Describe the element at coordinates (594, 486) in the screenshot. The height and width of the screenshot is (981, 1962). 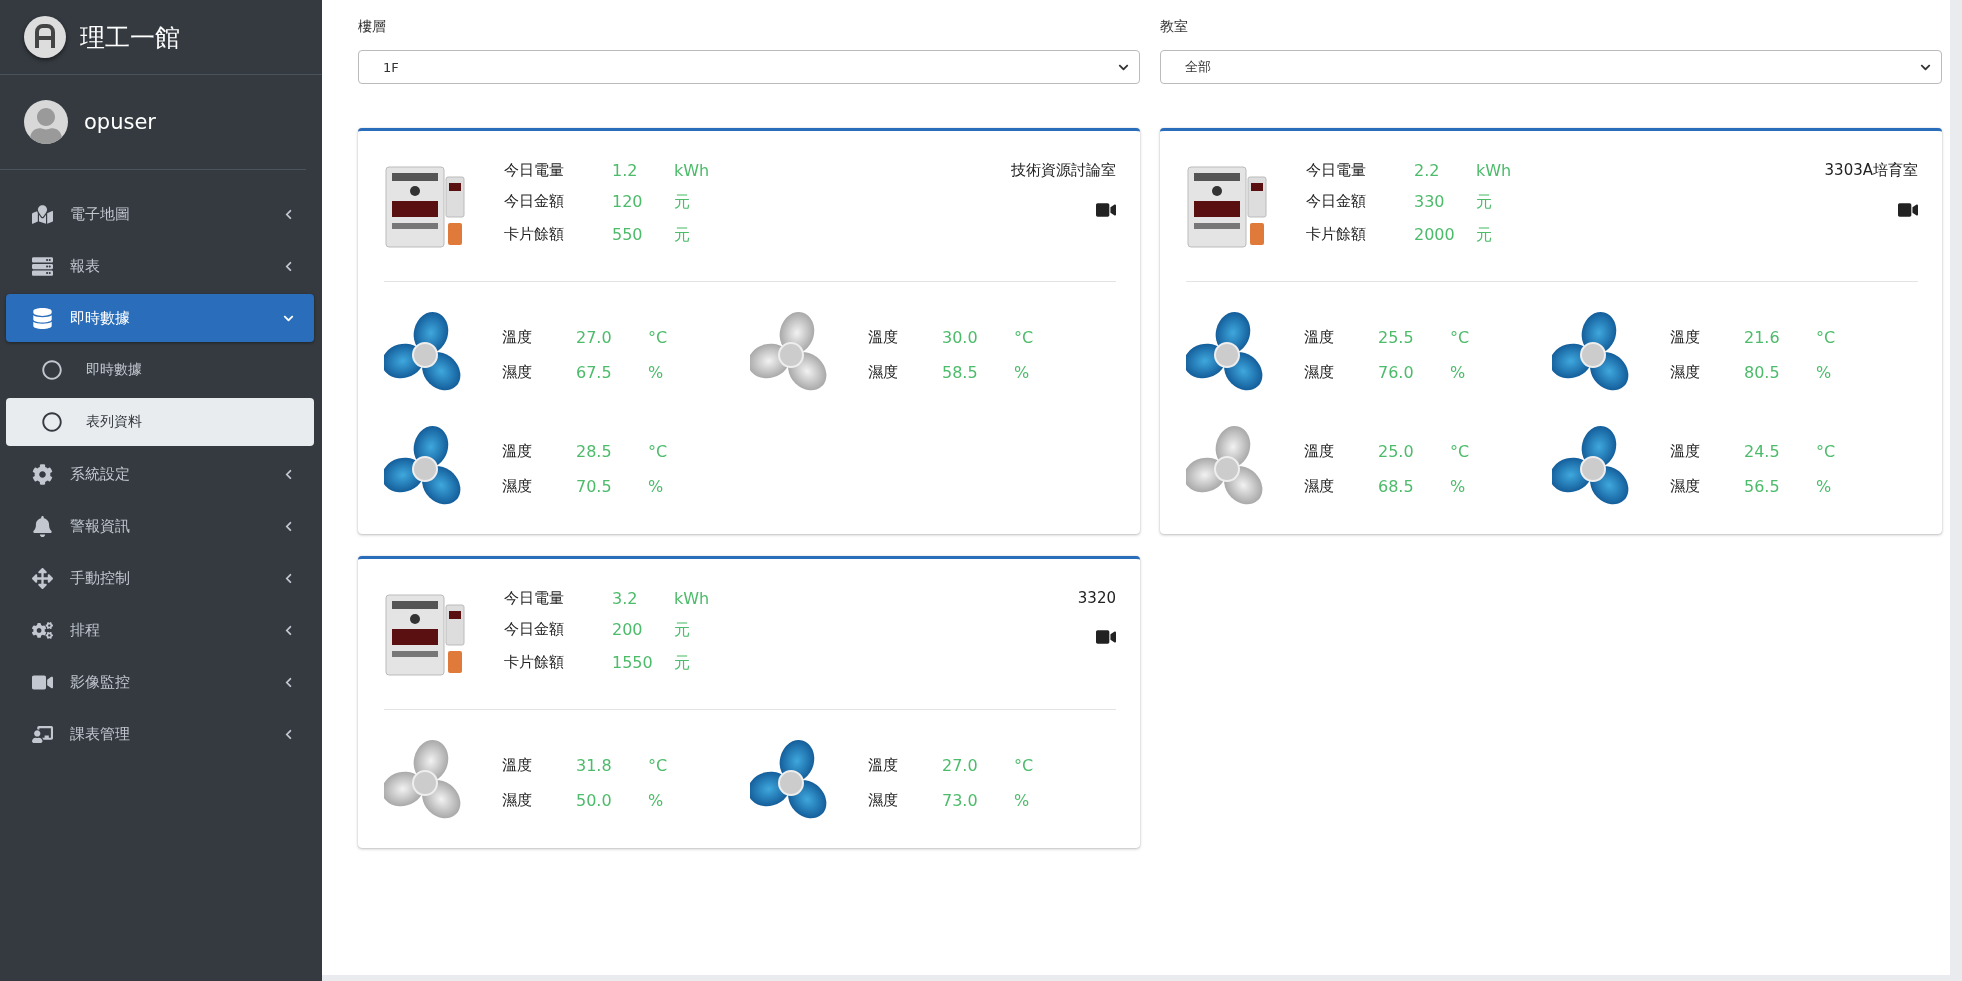
I see `reading-value: 70.5` at that location.